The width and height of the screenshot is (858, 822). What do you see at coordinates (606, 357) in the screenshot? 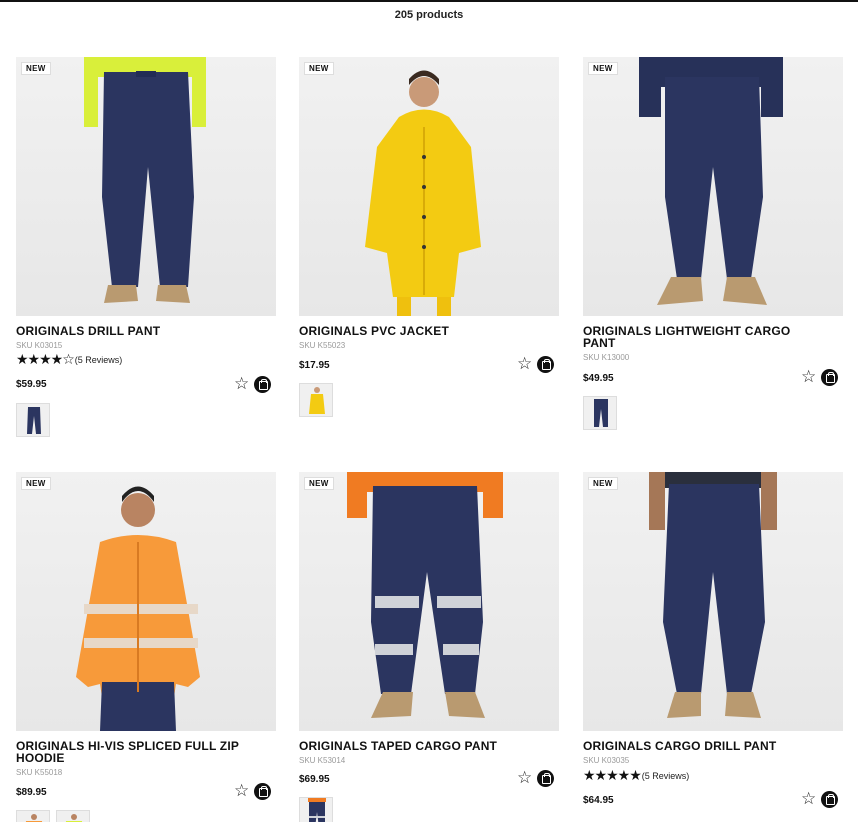
I see `product-sku: SKU K13000` at bounding box center [606, 357].